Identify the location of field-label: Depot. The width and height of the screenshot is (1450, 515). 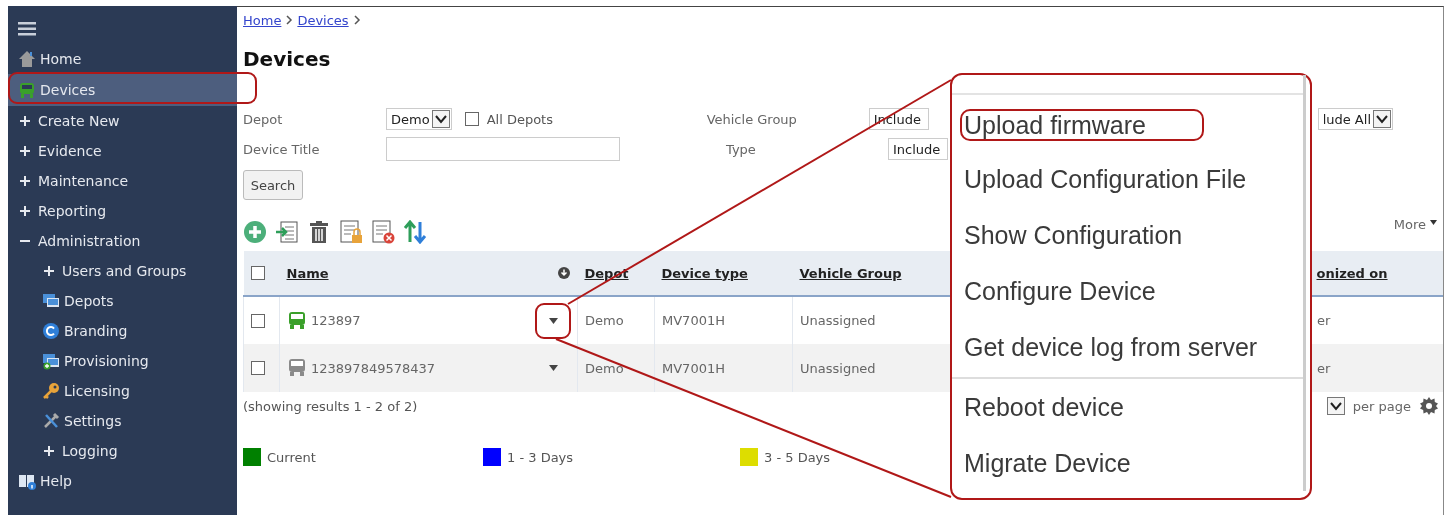
(263, 119).